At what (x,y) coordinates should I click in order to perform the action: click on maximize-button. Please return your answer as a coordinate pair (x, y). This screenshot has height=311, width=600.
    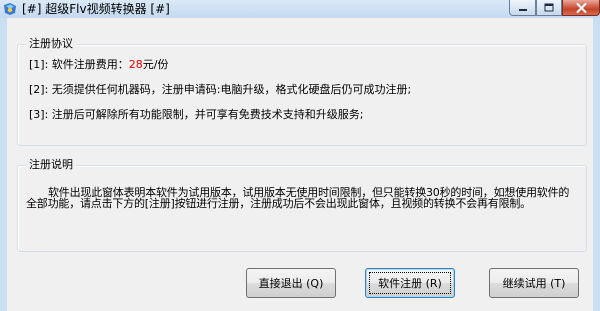
    Looking at the image, I should click on (549, 8).